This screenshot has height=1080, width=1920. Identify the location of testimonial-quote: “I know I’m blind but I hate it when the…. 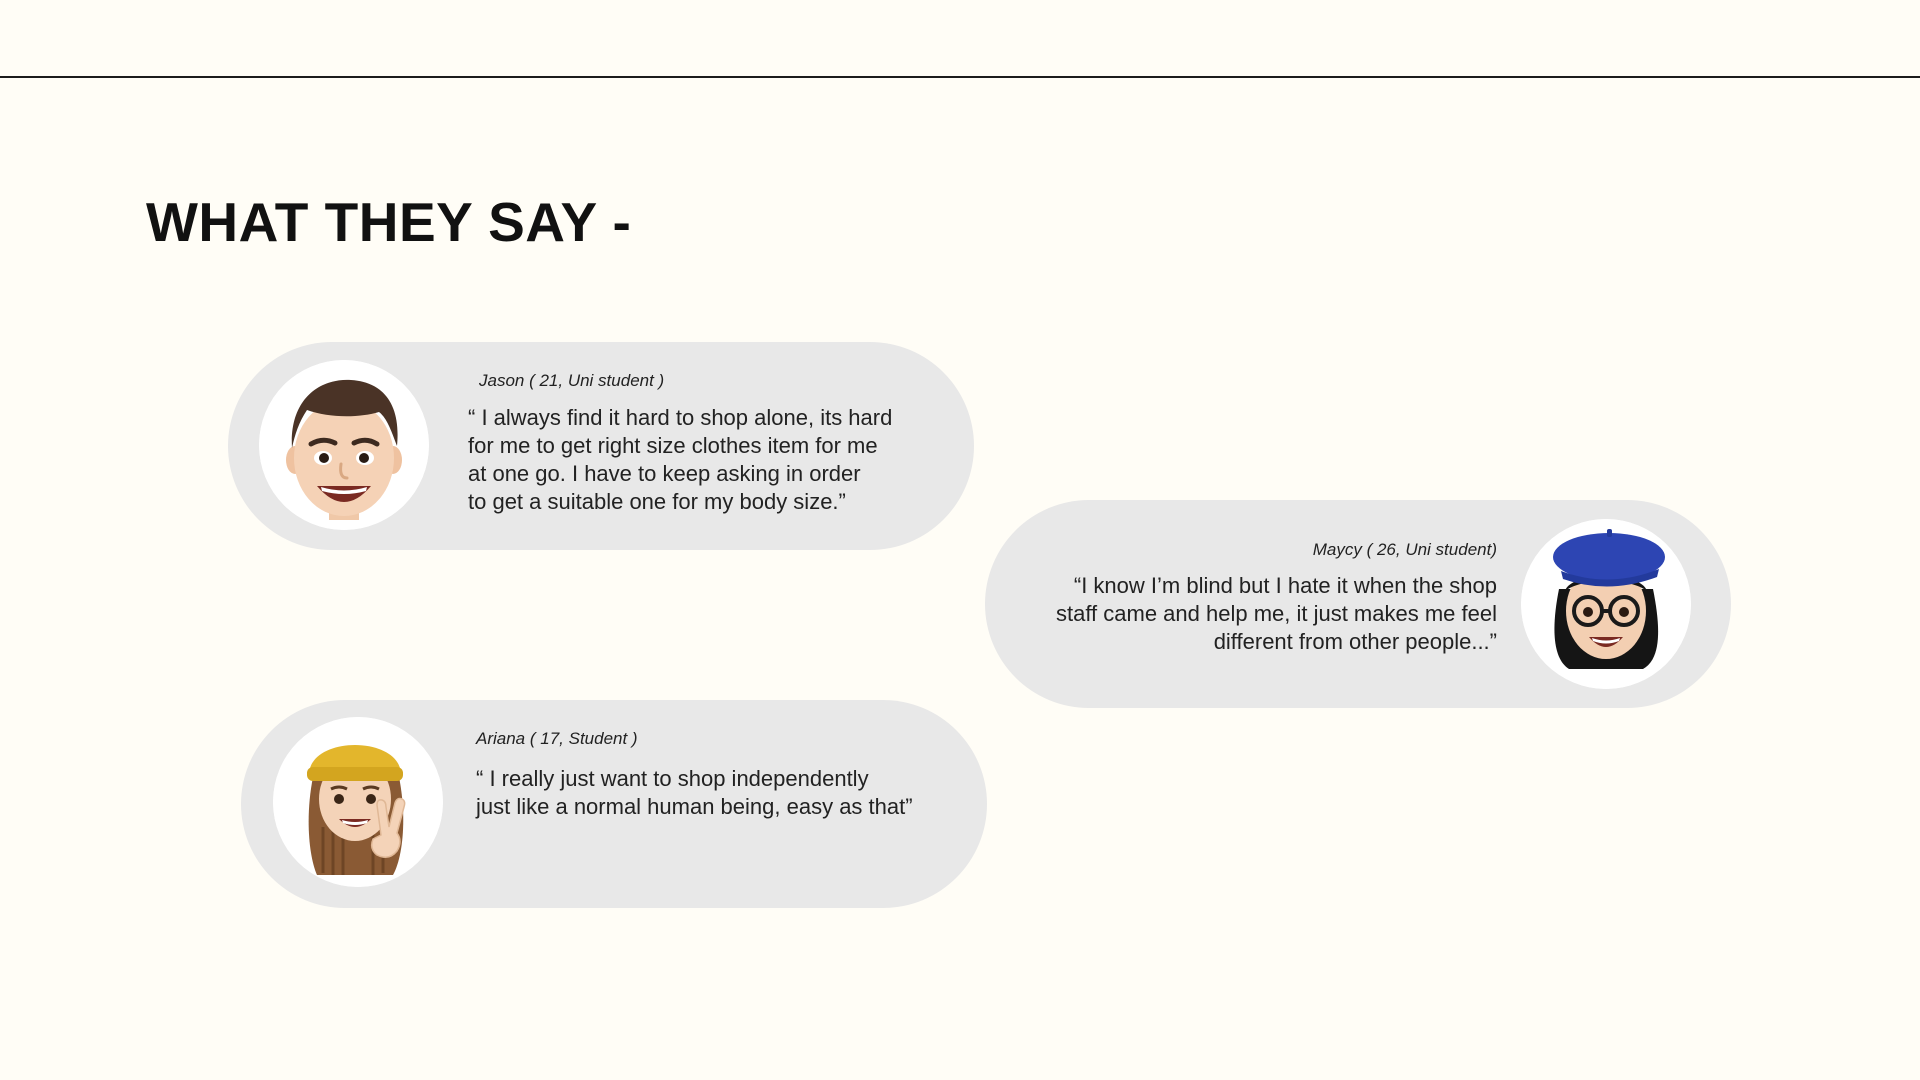
(1276, 614).